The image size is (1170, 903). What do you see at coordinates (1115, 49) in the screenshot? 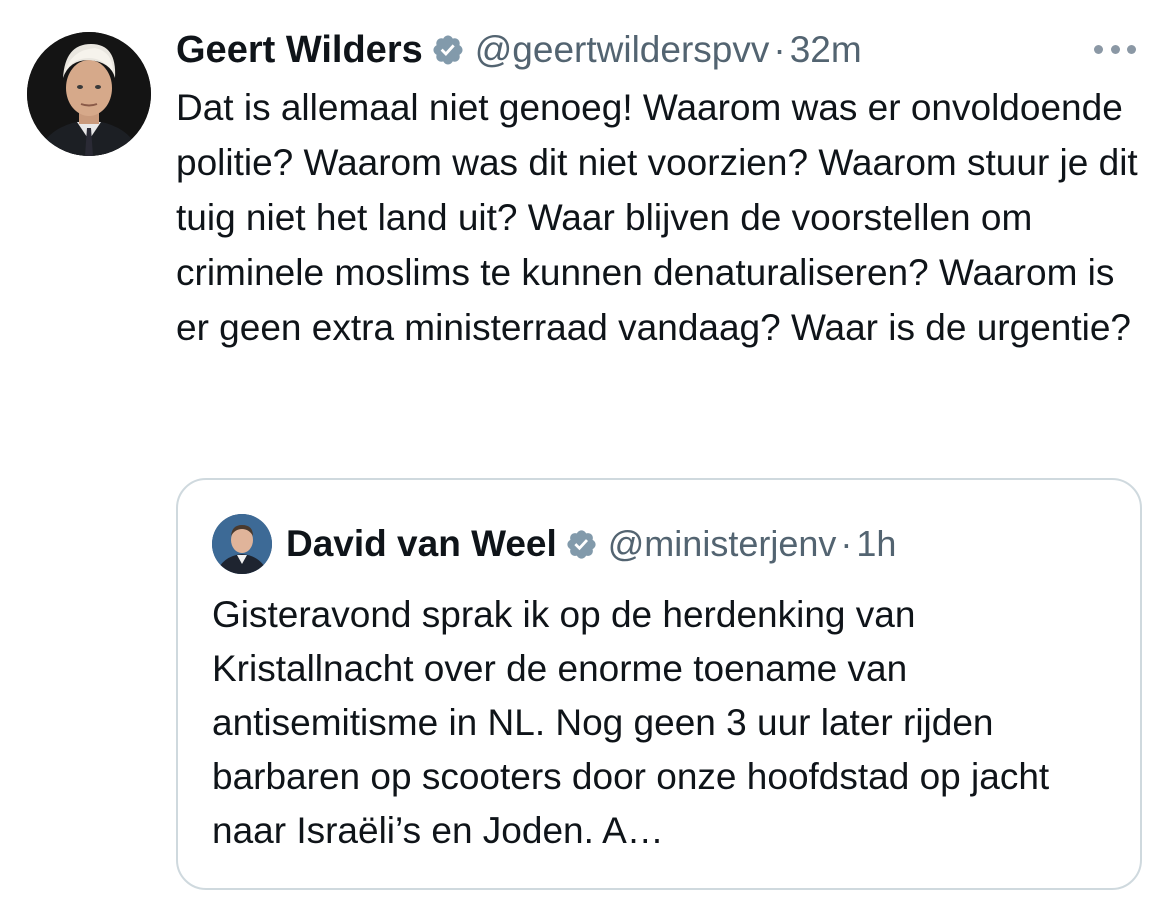
I see `more-options-icon` at bounding box center [1115, 49].